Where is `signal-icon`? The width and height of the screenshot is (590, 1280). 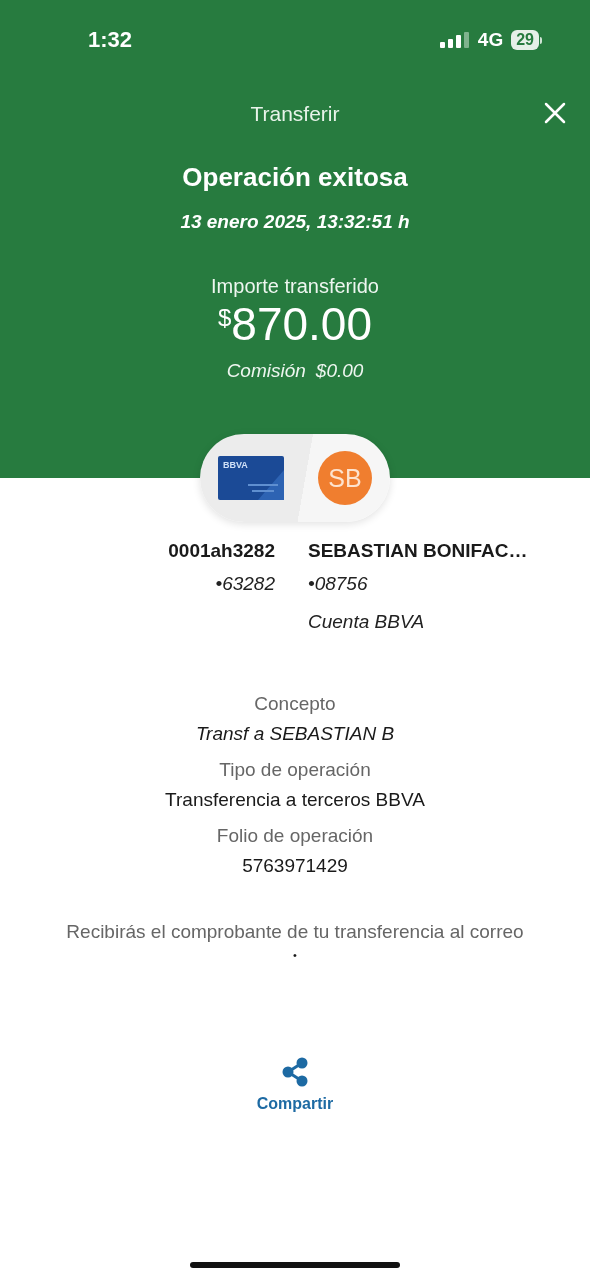 signal-icon is located at coordinates (454, 40).